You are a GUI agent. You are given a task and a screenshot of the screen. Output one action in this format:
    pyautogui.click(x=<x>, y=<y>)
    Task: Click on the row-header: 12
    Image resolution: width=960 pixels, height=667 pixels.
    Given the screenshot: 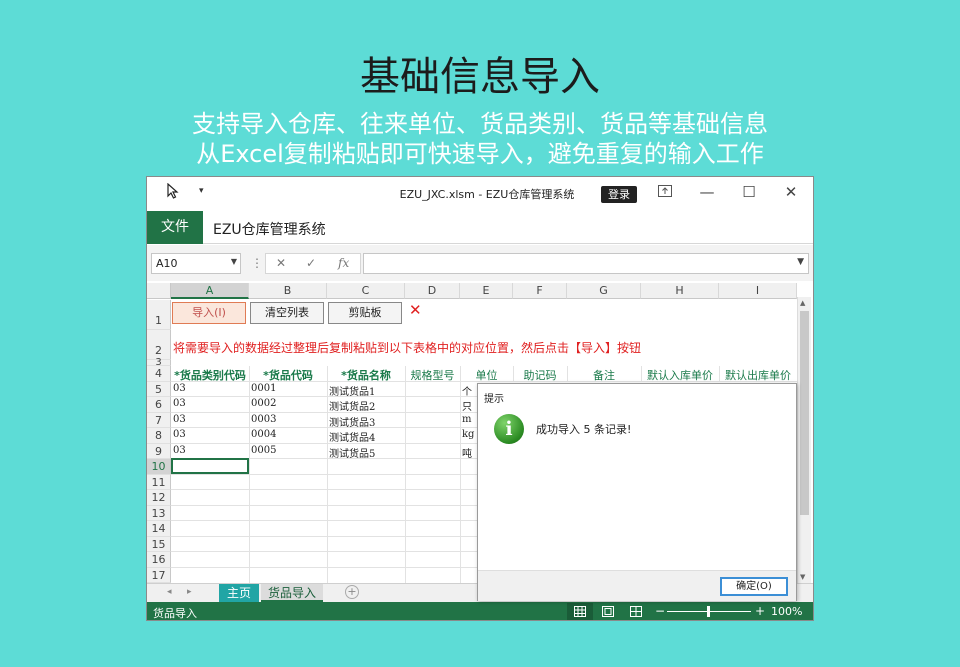 What is the action you would take?
    pyautogui.click(x=159, y=498)
    